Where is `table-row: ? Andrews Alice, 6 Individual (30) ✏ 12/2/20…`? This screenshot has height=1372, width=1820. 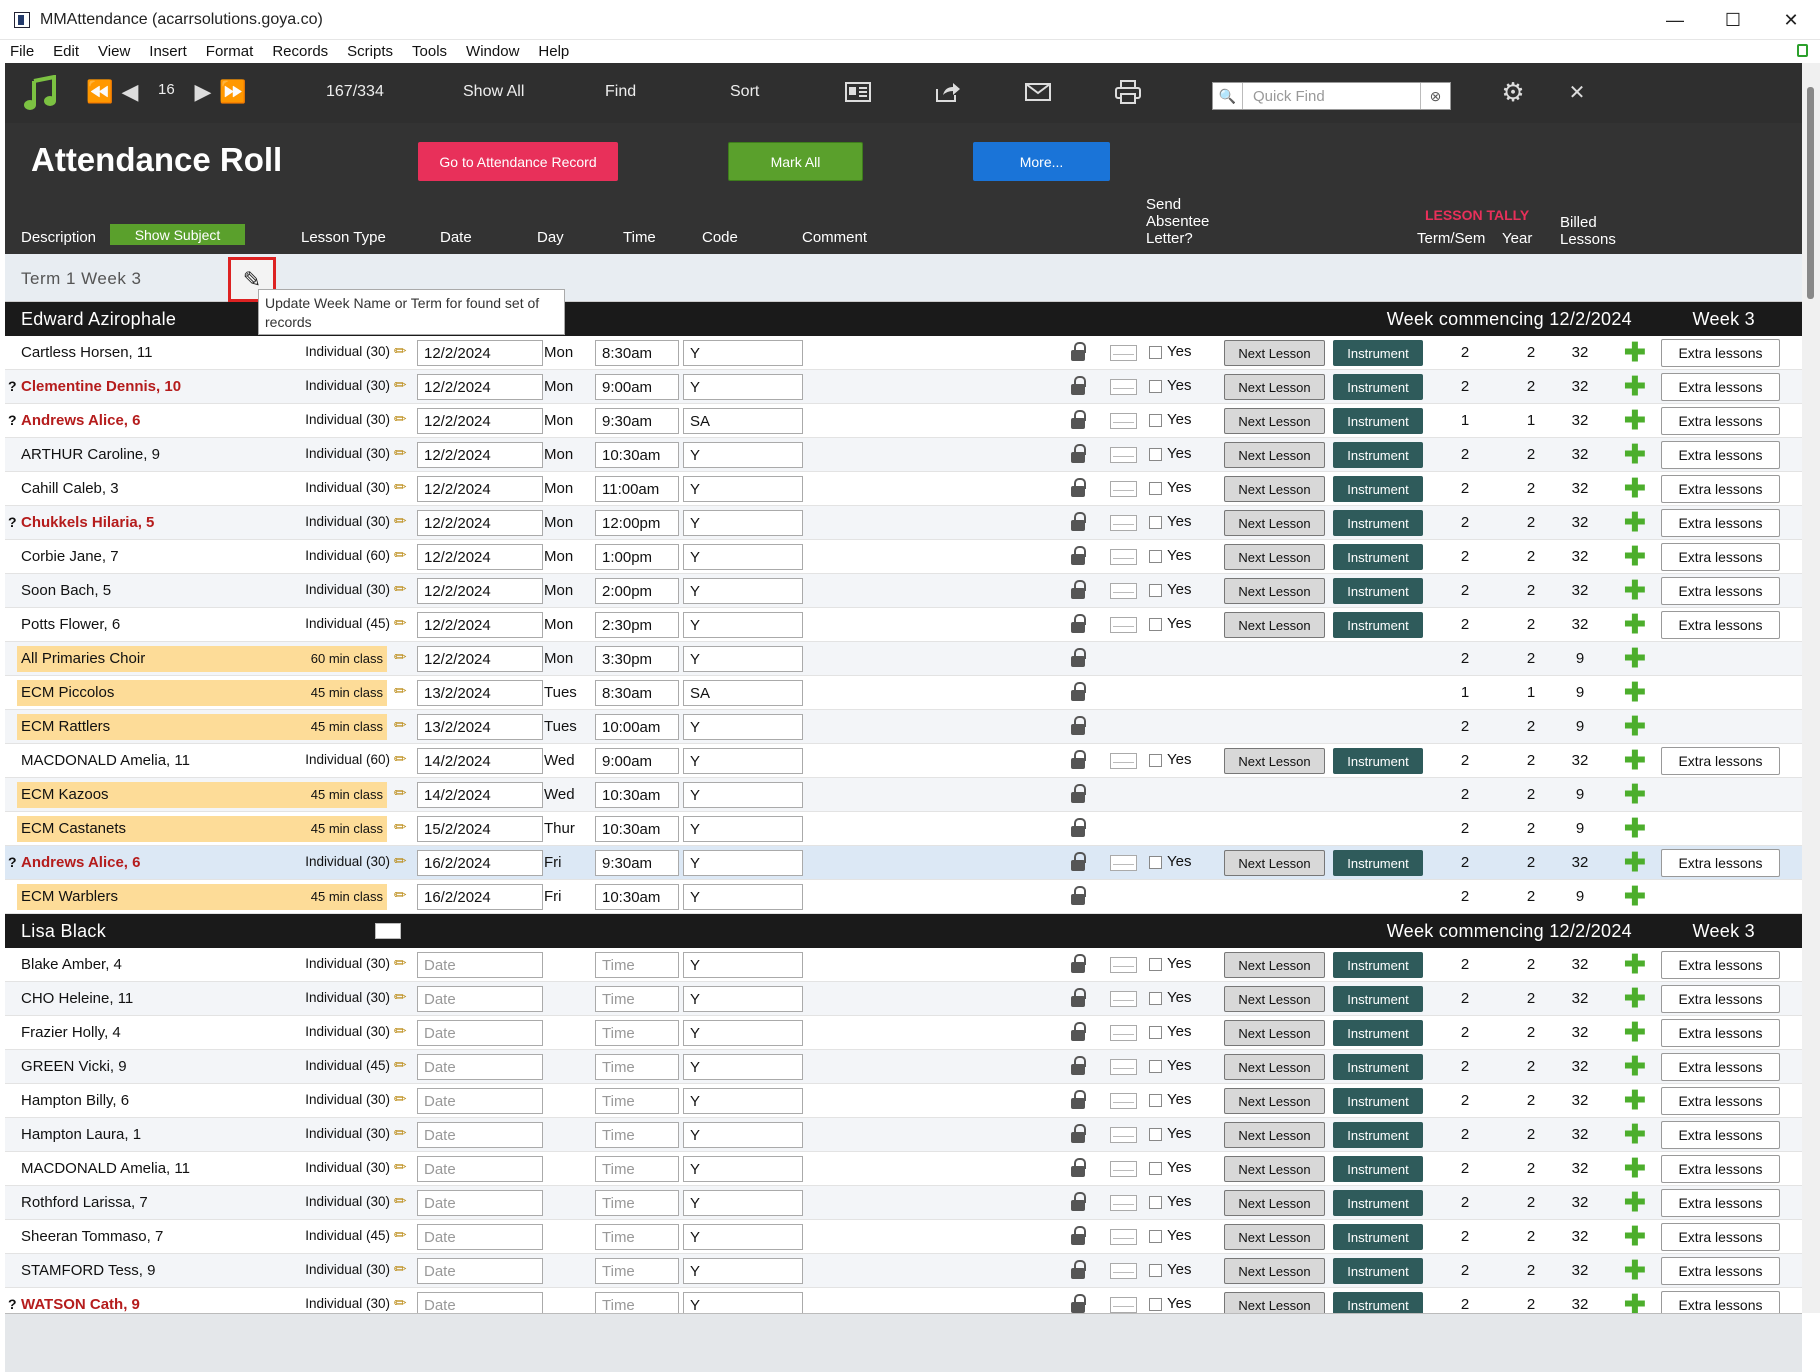 table-row: ? Andrews Alice, 6 Individual (30) ✏ 12/2/20… is located at coordinates (903, 421).